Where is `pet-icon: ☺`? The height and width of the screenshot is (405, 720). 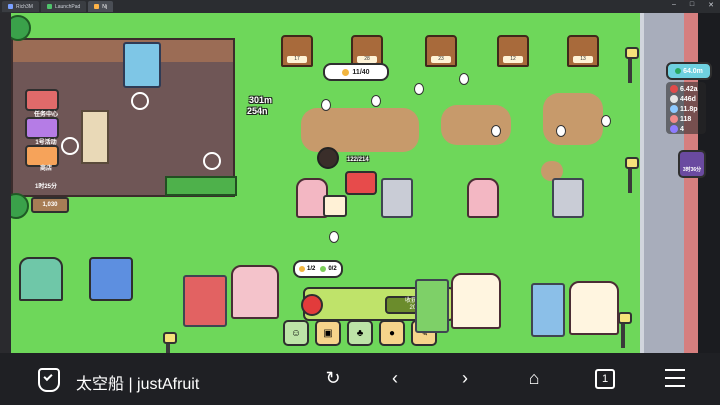
pet-icon: ☺ is located at coordinates (296, 333).